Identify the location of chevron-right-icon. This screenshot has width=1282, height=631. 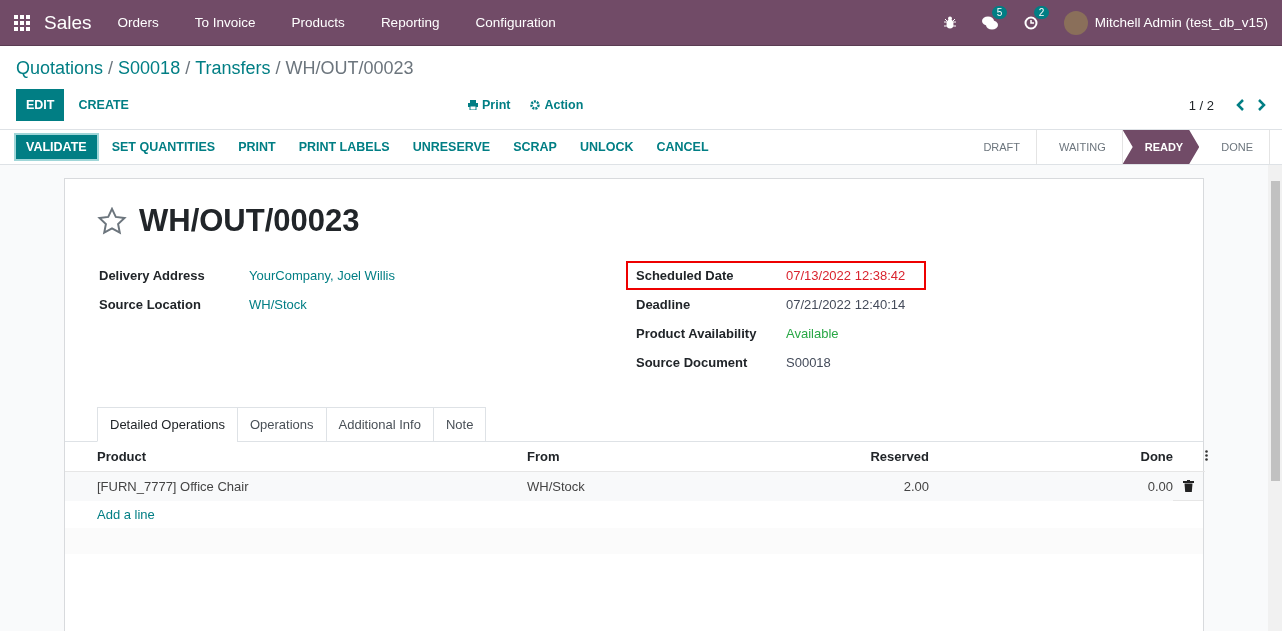
(1262, 105).